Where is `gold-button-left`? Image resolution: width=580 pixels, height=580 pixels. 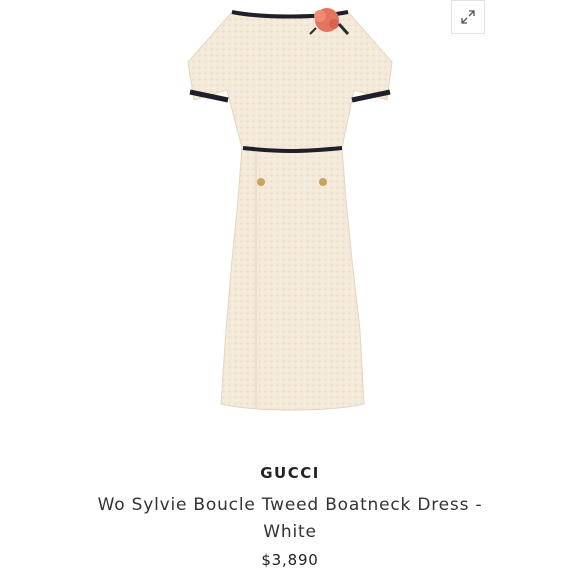
gold-button-left is located at coordinates (261, 182).